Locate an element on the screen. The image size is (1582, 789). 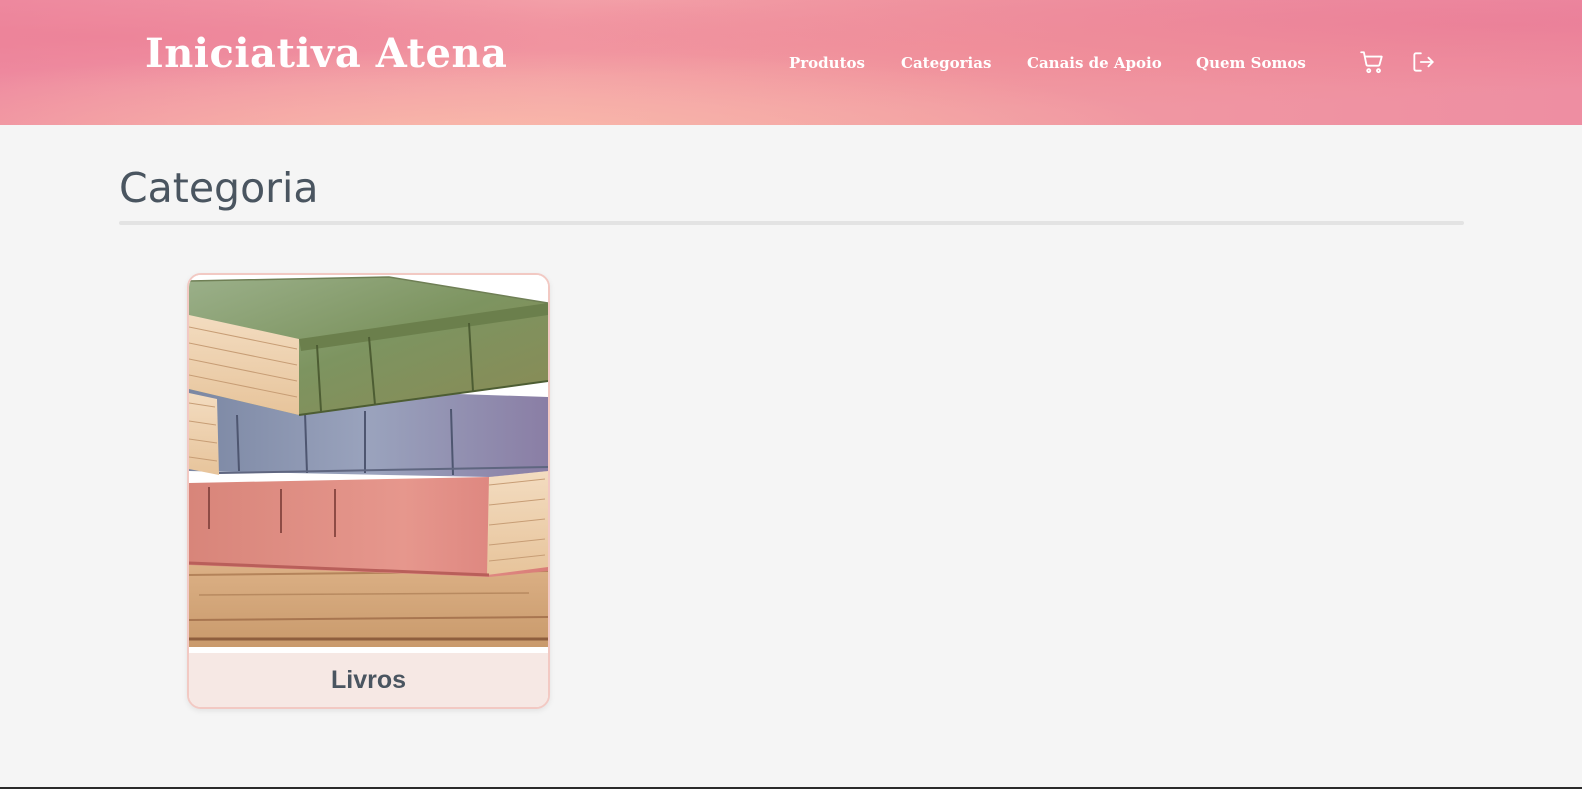
page-title: Categoria is located at coordinates (219, 188).